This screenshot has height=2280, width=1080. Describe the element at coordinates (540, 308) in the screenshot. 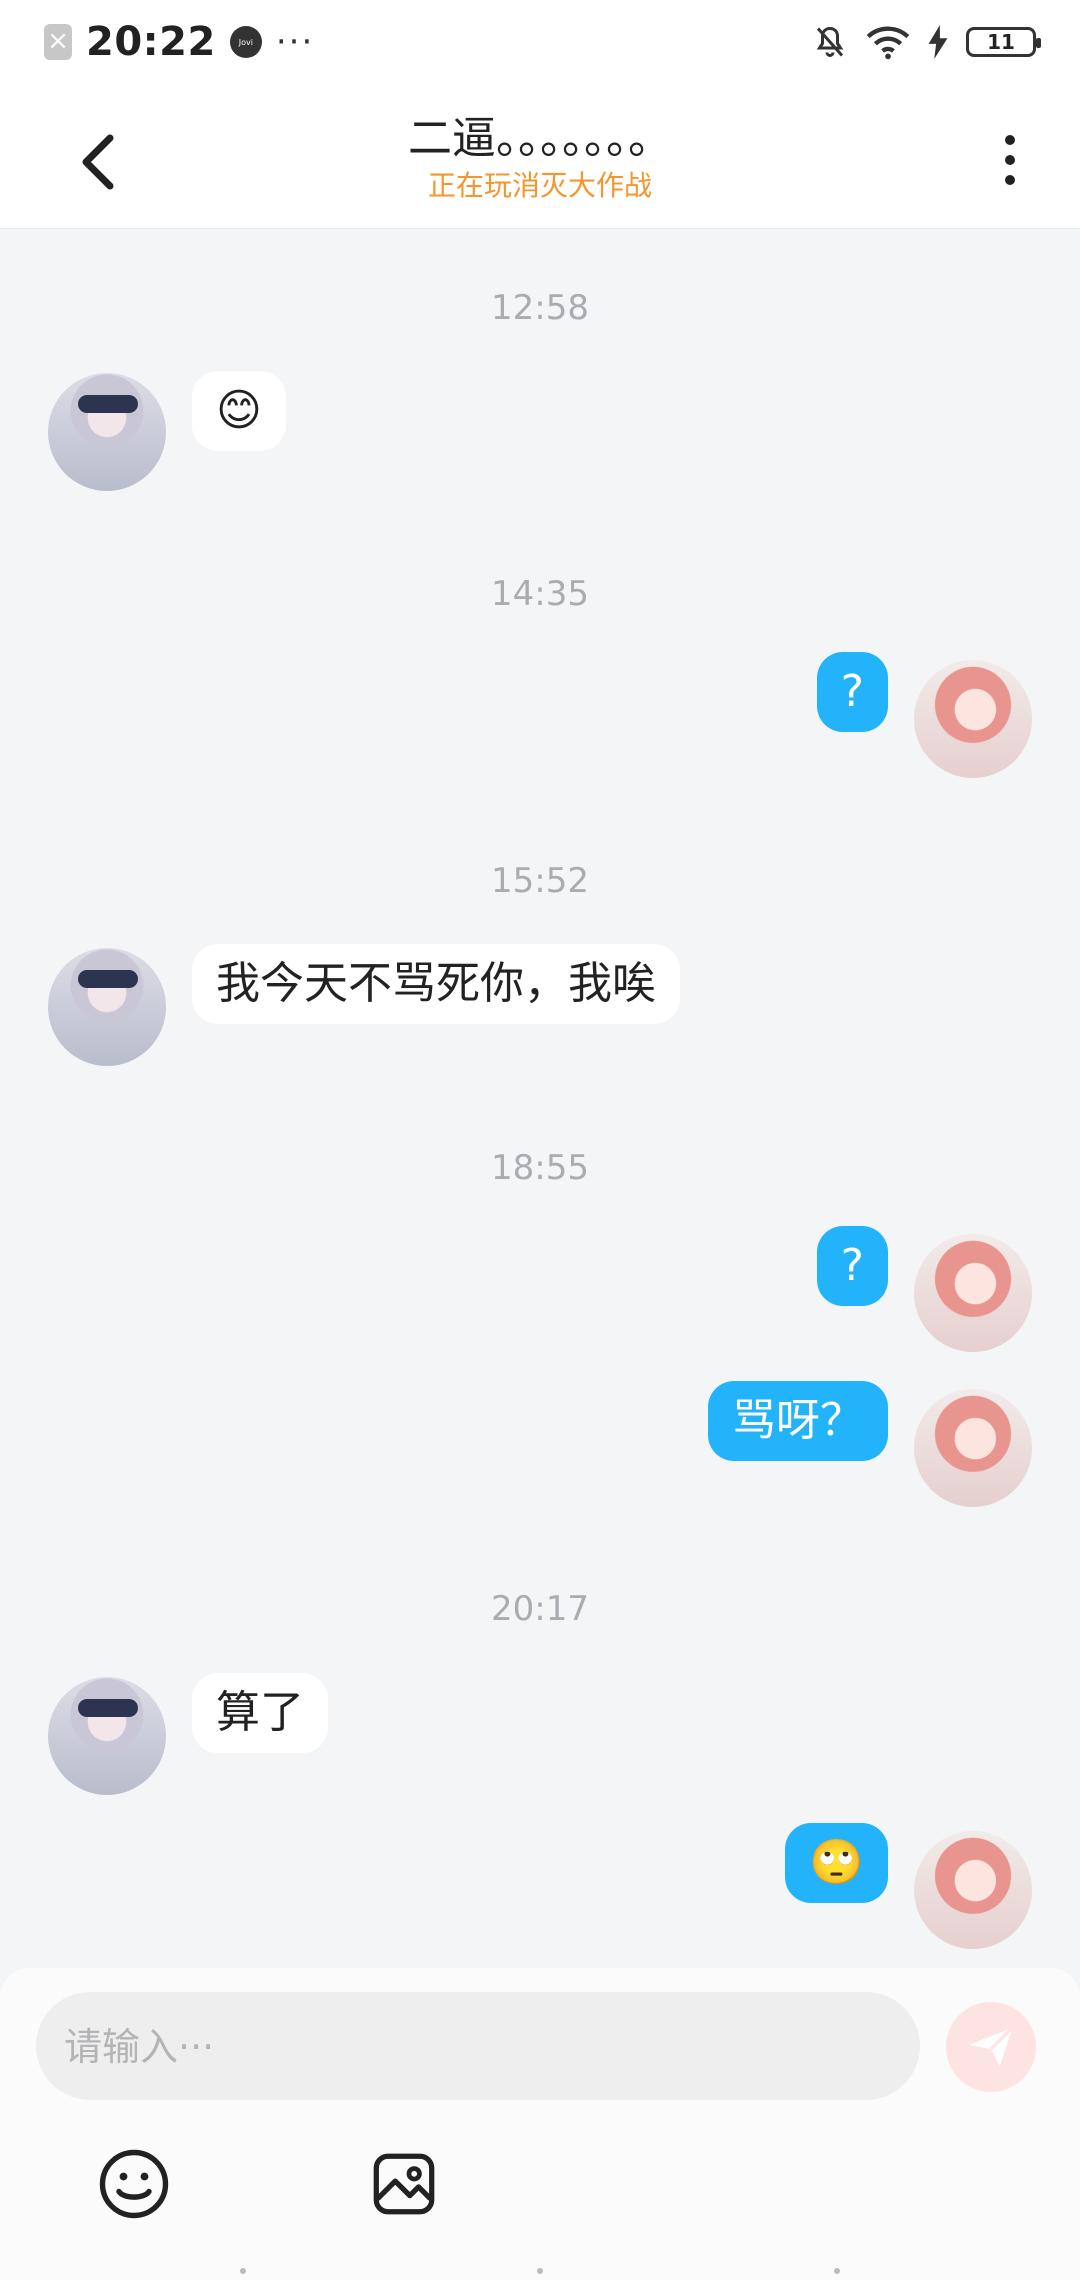

I see `timestamp: 12:58` at that location.